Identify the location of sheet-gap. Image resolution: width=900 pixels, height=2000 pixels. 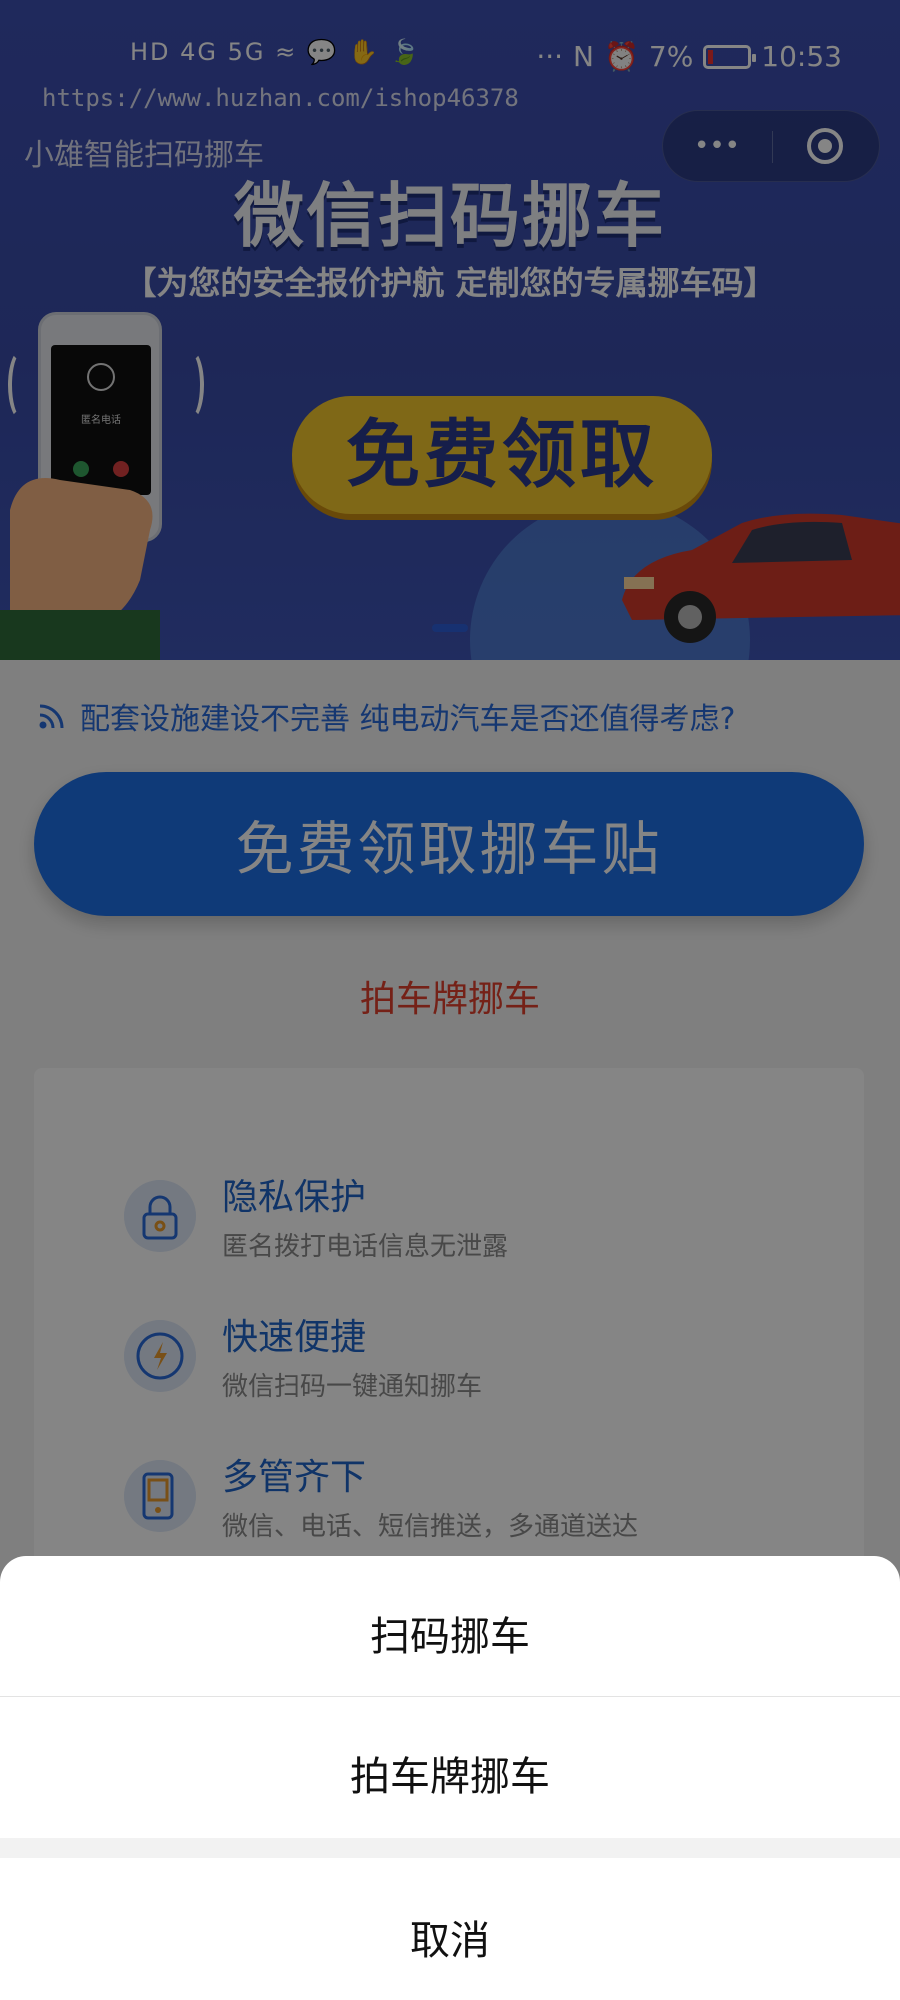
(450, 1848).